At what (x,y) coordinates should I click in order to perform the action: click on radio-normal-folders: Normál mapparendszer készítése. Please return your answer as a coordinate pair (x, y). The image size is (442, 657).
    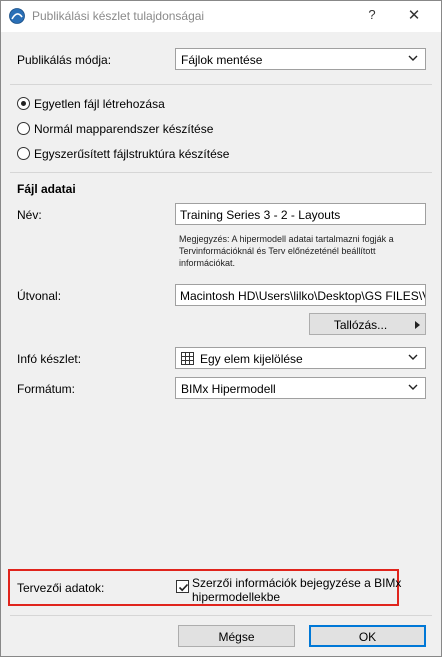
    Looking at the image, I should click on (127, 129).